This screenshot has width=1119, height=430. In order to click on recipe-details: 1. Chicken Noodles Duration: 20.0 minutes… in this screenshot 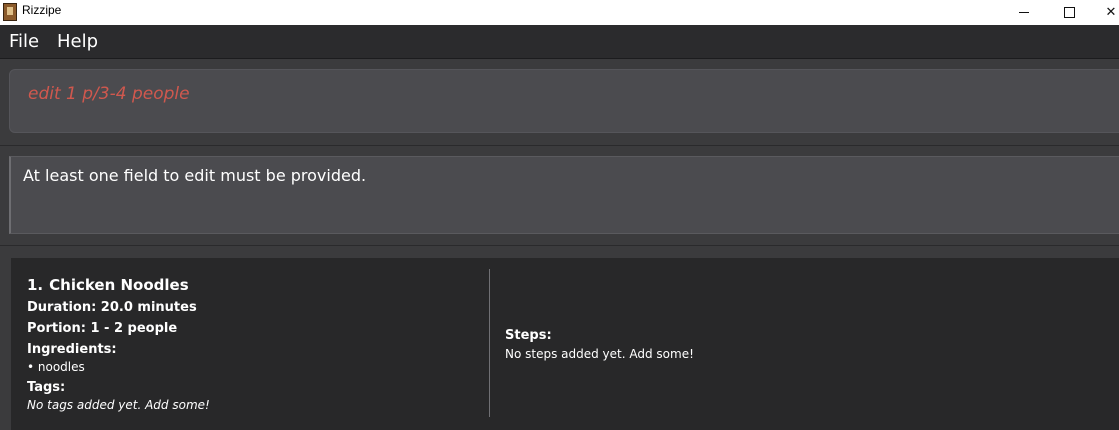, I will do `click(118, 344)`.